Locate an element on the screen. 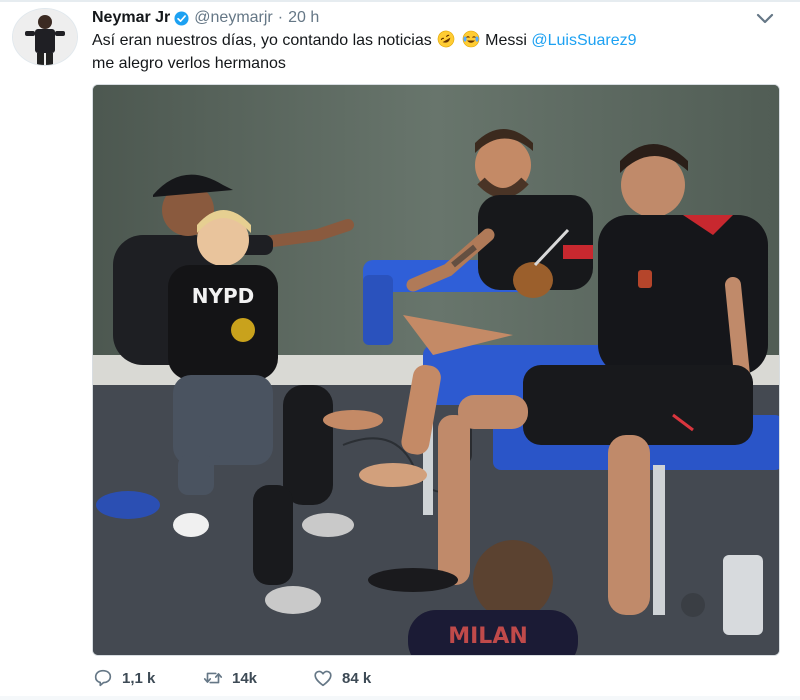  handle: @neymarjr is located at coordinates (233, 18).